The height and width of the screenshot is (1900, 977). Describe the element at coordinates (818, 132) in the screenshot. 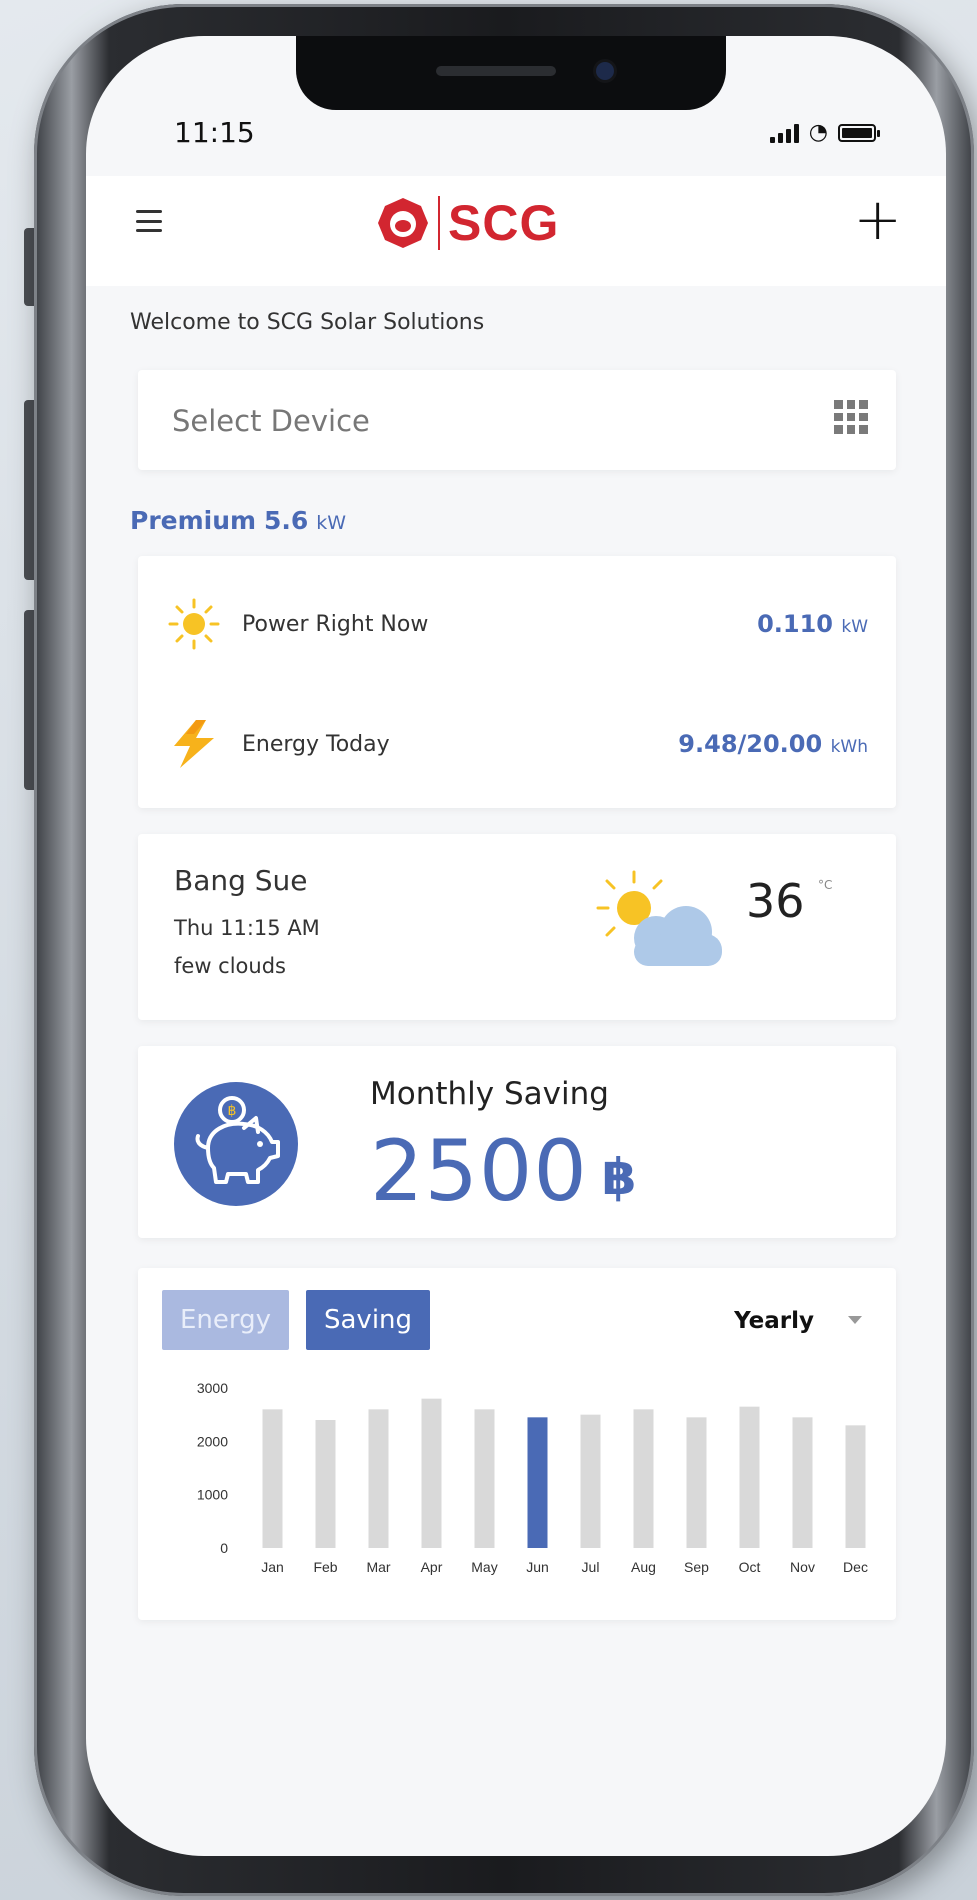

I see `wifi-icon: ◔` at that location.